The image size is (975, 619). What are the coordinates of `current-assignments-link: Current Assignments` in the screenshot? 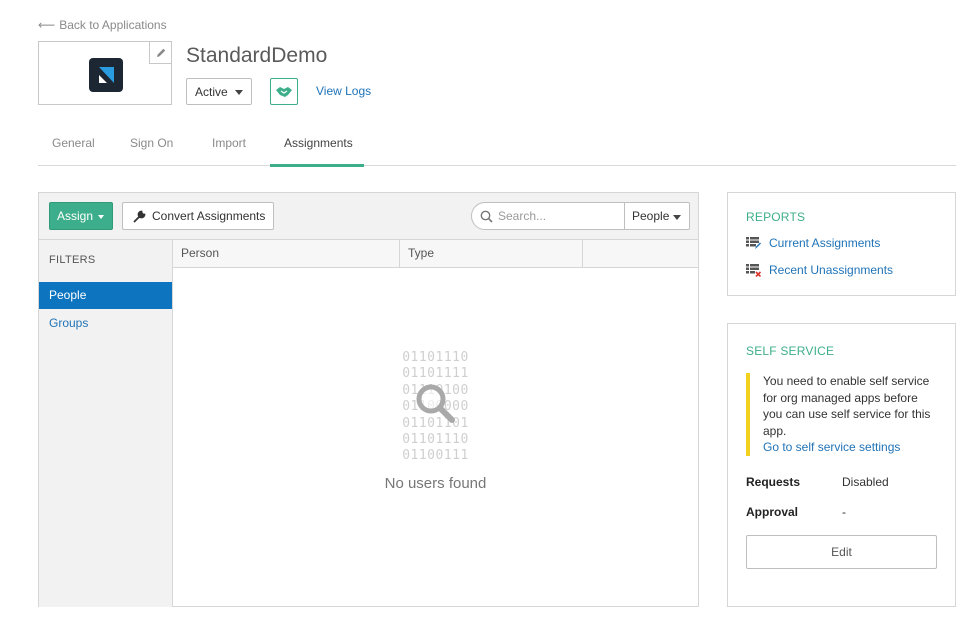 It's located at (813, 243).